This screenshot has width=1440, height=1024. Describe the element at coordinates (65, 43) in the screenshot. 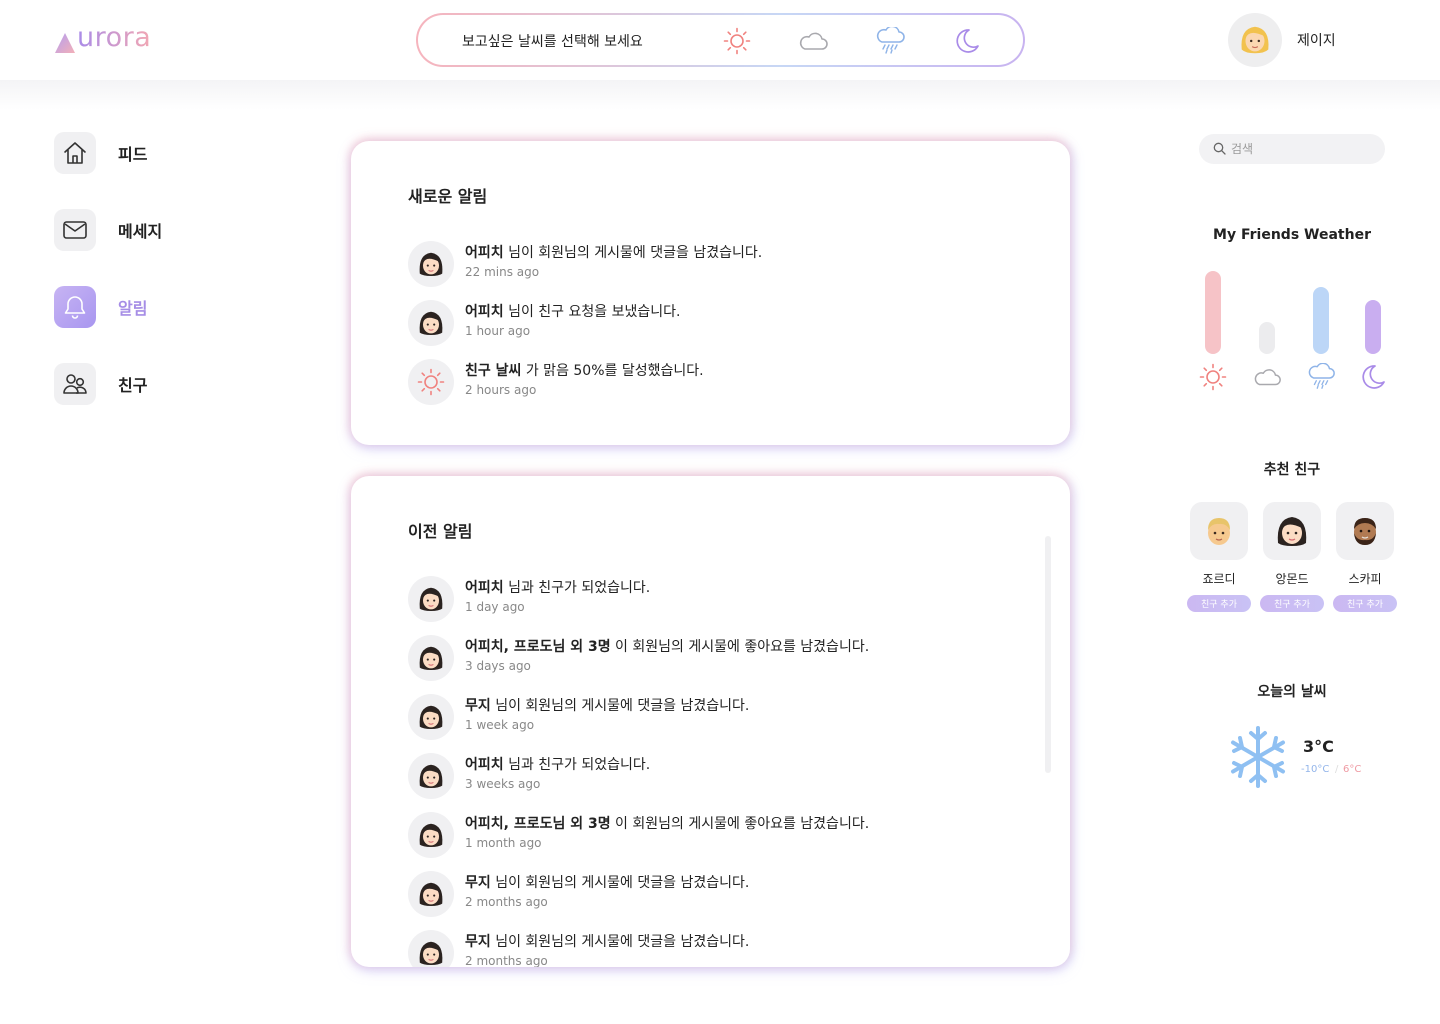

I see `logo-triangle-icon` at that location.